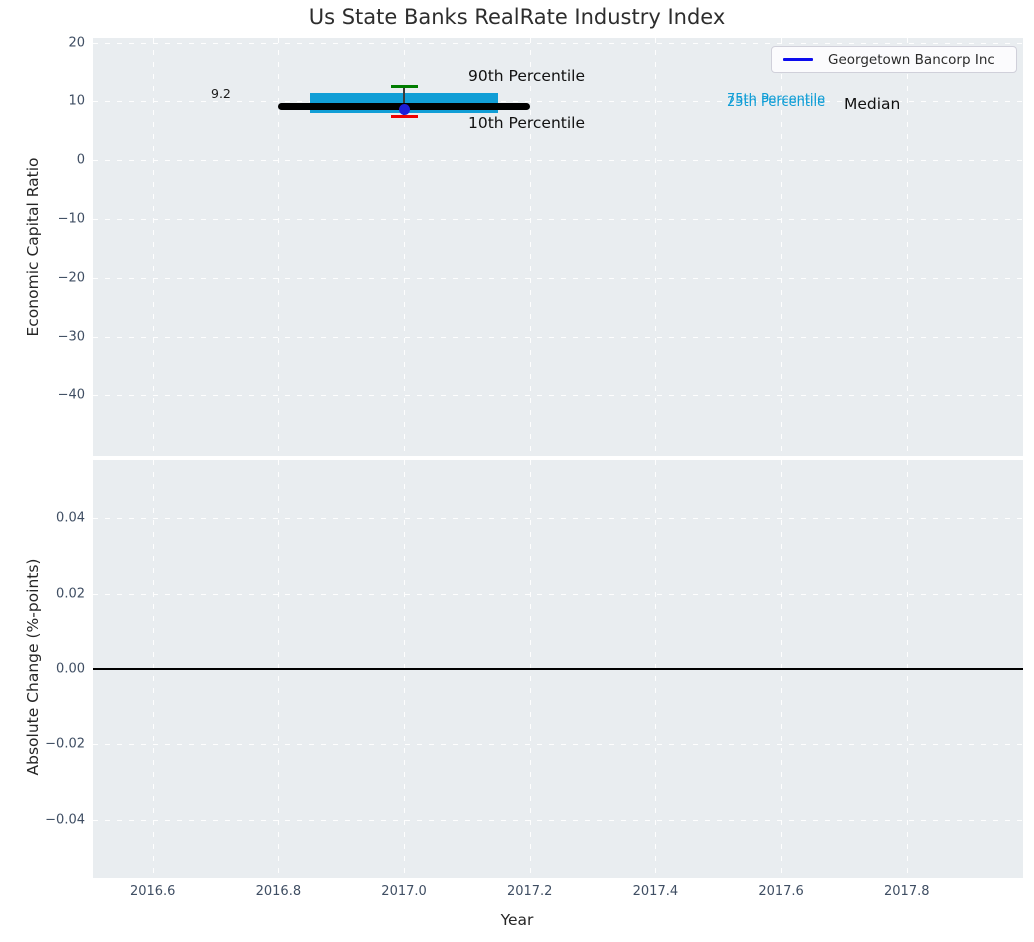  What do you see at coordinates (71, 337) in the screenshot?
I see `y-tick-label: −30` at bounding box center [71, 337].